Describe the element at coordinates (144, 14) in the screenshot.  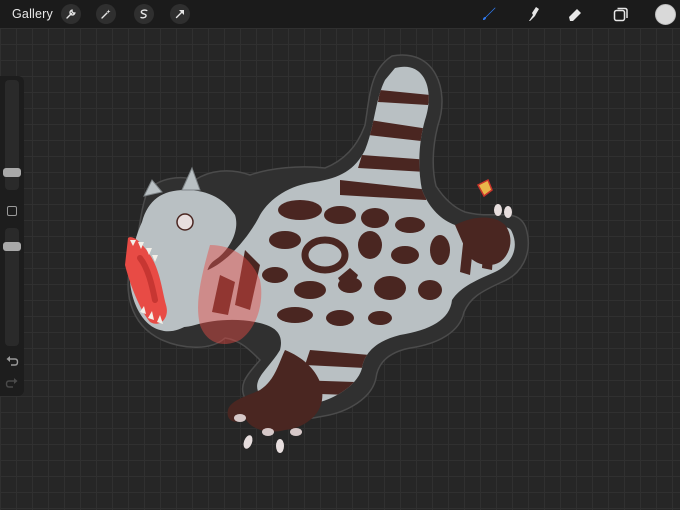
I see `selection-icon` at that location.